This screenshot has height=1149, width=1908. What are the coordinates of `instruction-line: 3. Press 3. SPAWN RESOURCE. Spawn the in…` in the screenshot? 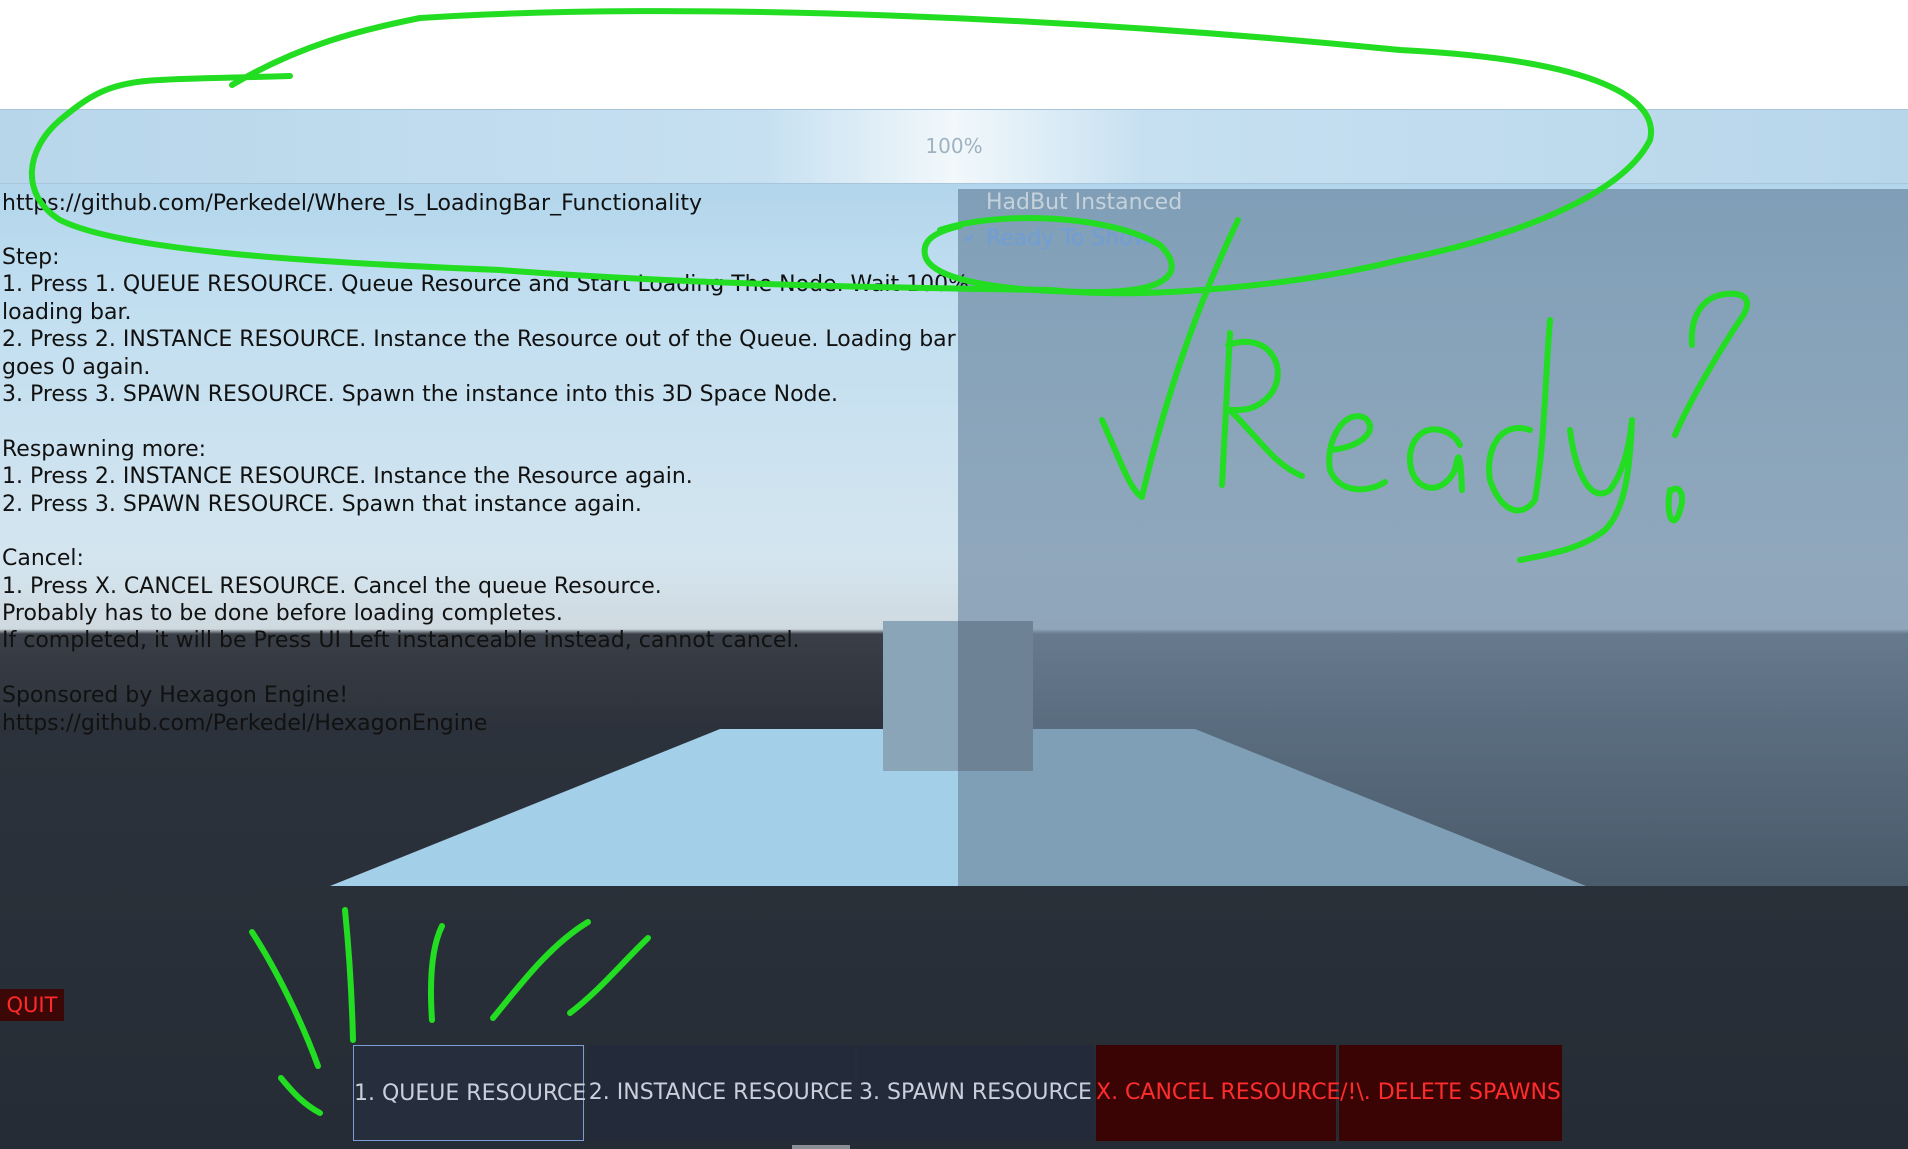 It's located at (420, 394).